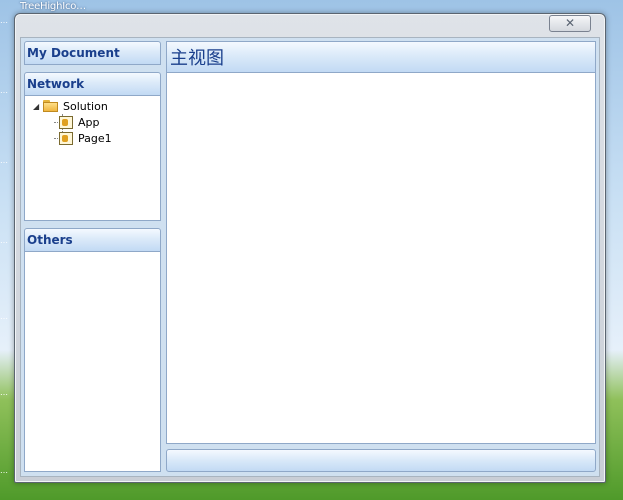 The image size is (623, 500). I want to click on tree-node-app: App, so click(72, 122).